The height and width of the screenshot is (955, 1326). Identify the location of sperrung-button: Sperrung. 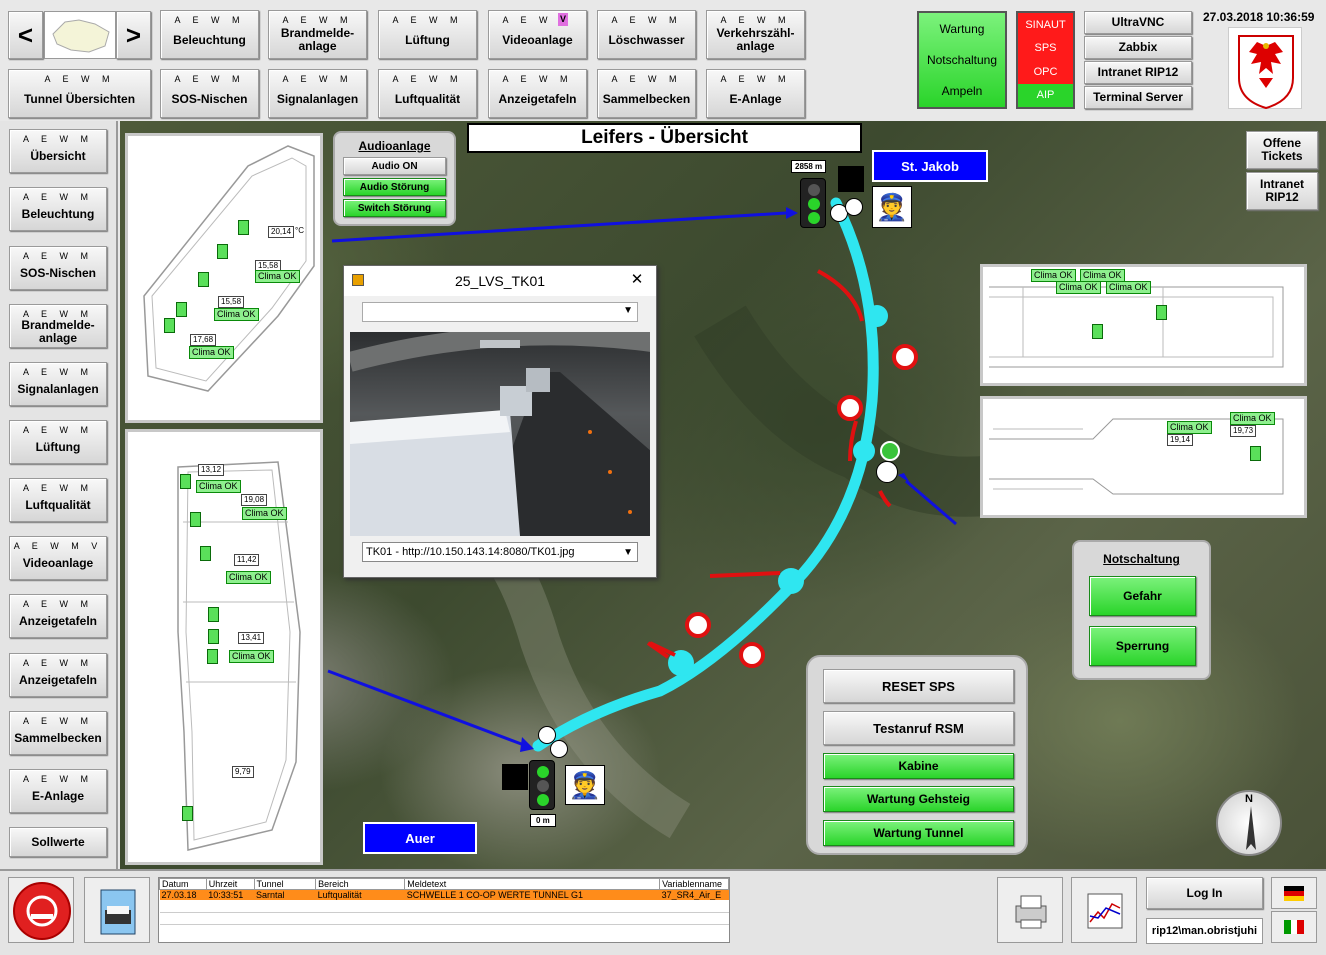
(1142, 646).